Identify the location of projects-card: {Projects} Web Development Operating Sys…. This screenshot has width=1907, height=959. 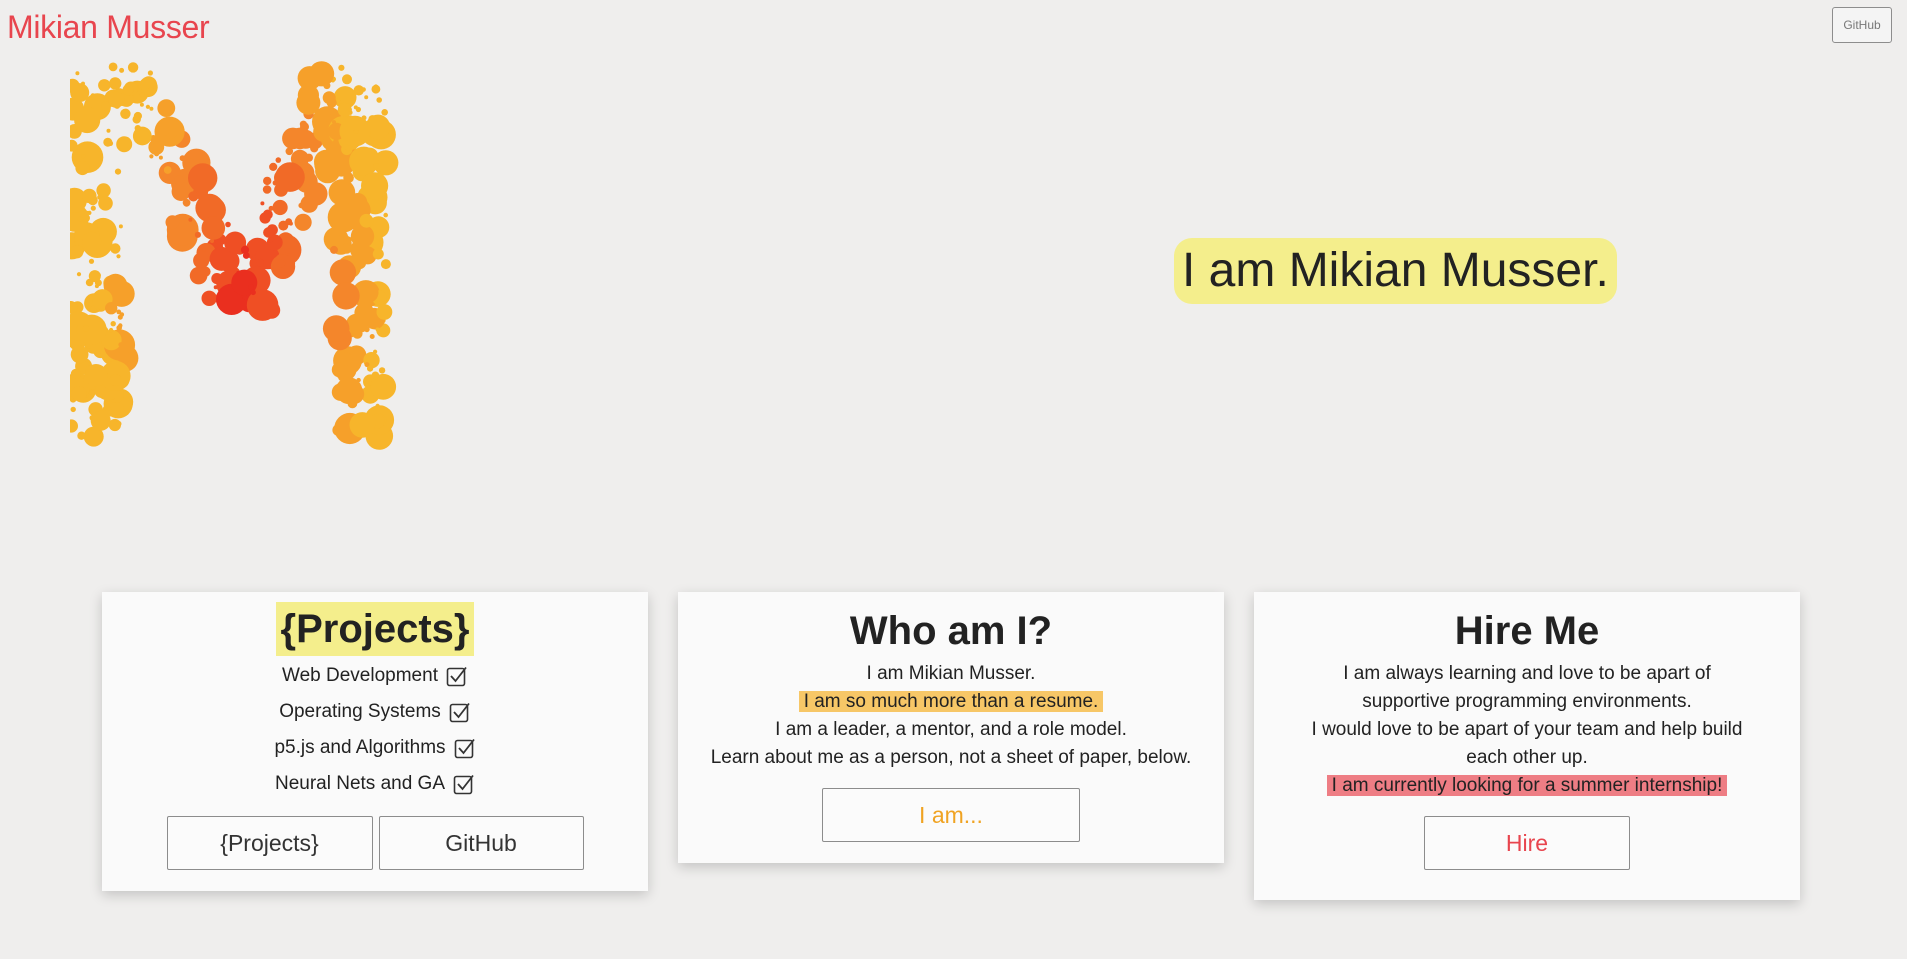
(375, 741).